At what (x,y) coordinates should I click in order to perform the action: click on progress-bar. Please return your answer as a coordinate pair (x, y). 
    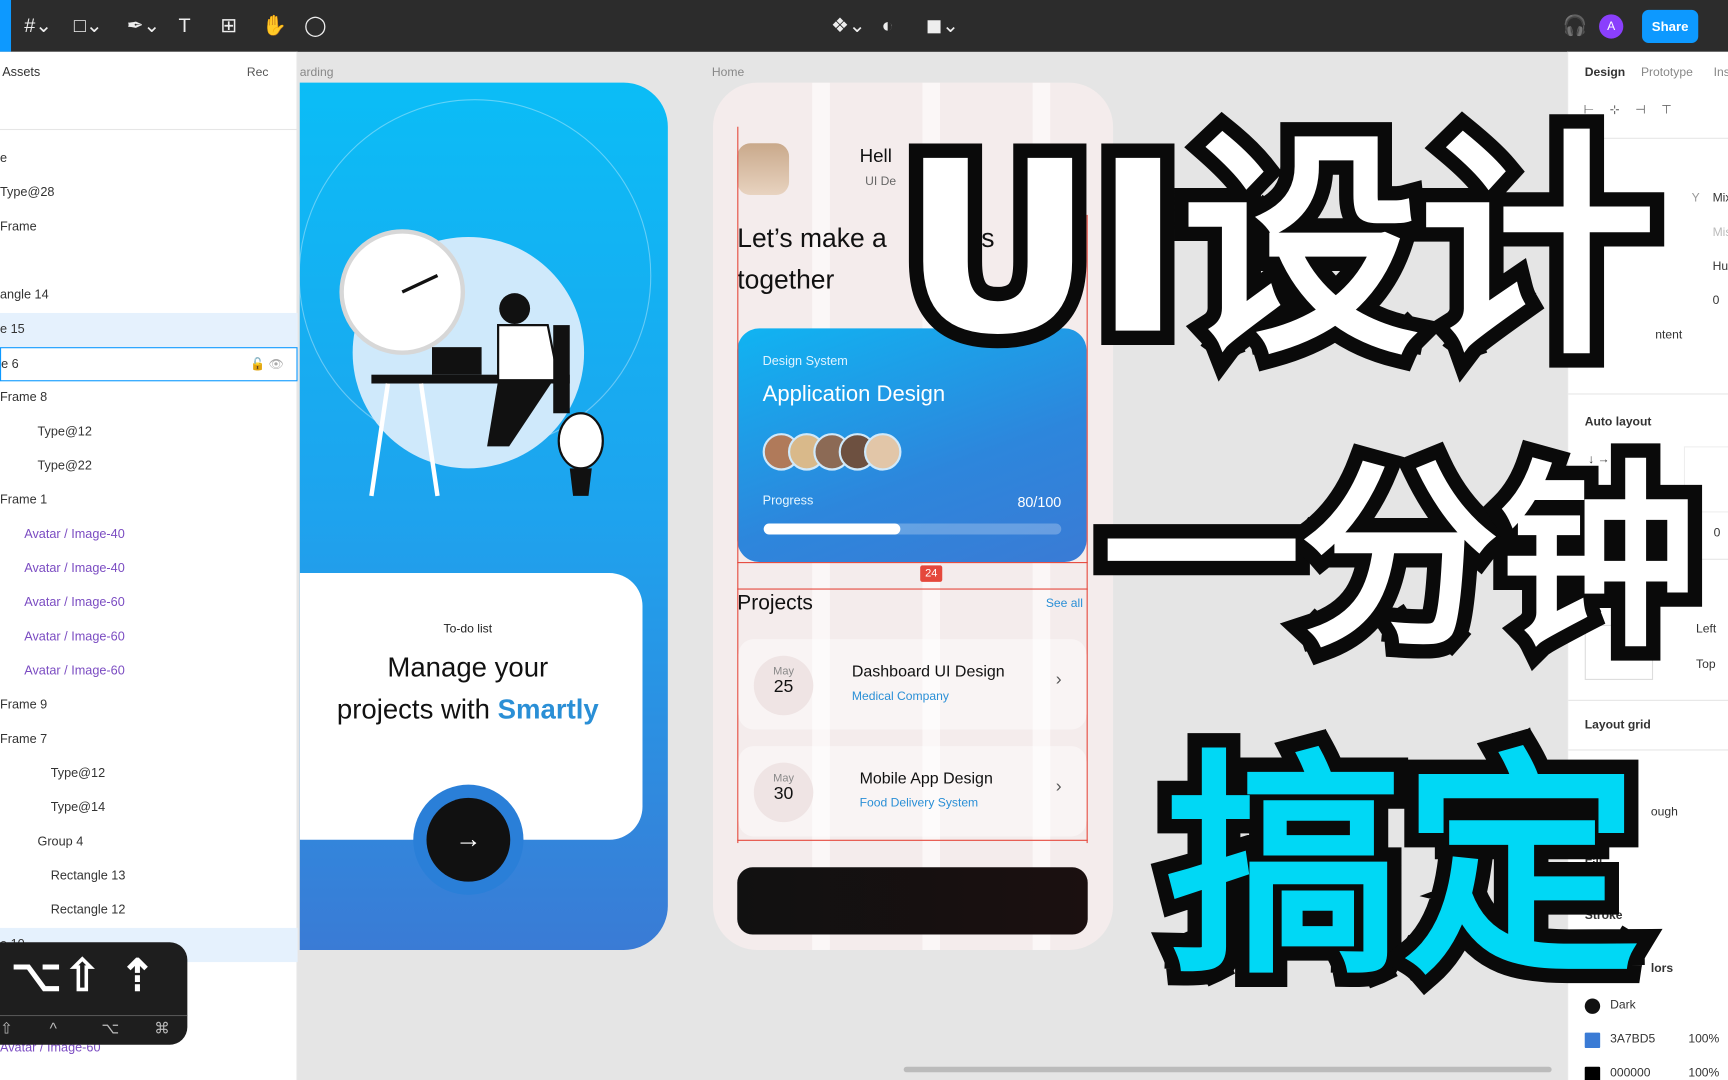
    Looking at the image, I should click on (912, 529).